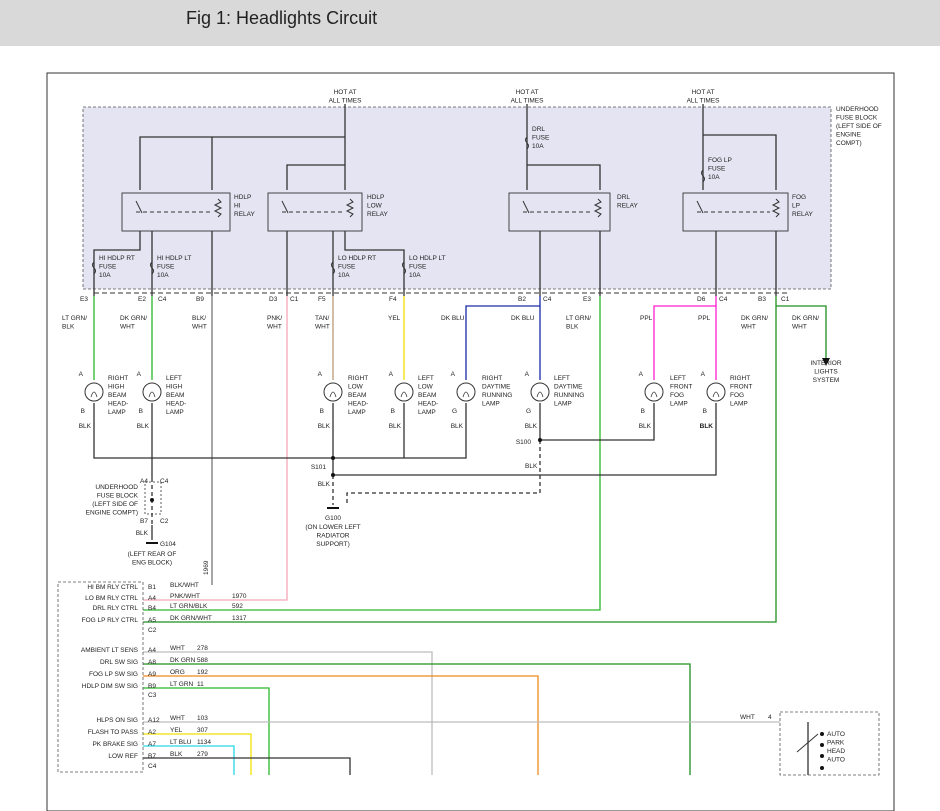 This screenshot has height=811, width=940. Describe the element at coordinates (538, 129) in the screenshot. I see `drl-fuse-label: DRL` at that location.